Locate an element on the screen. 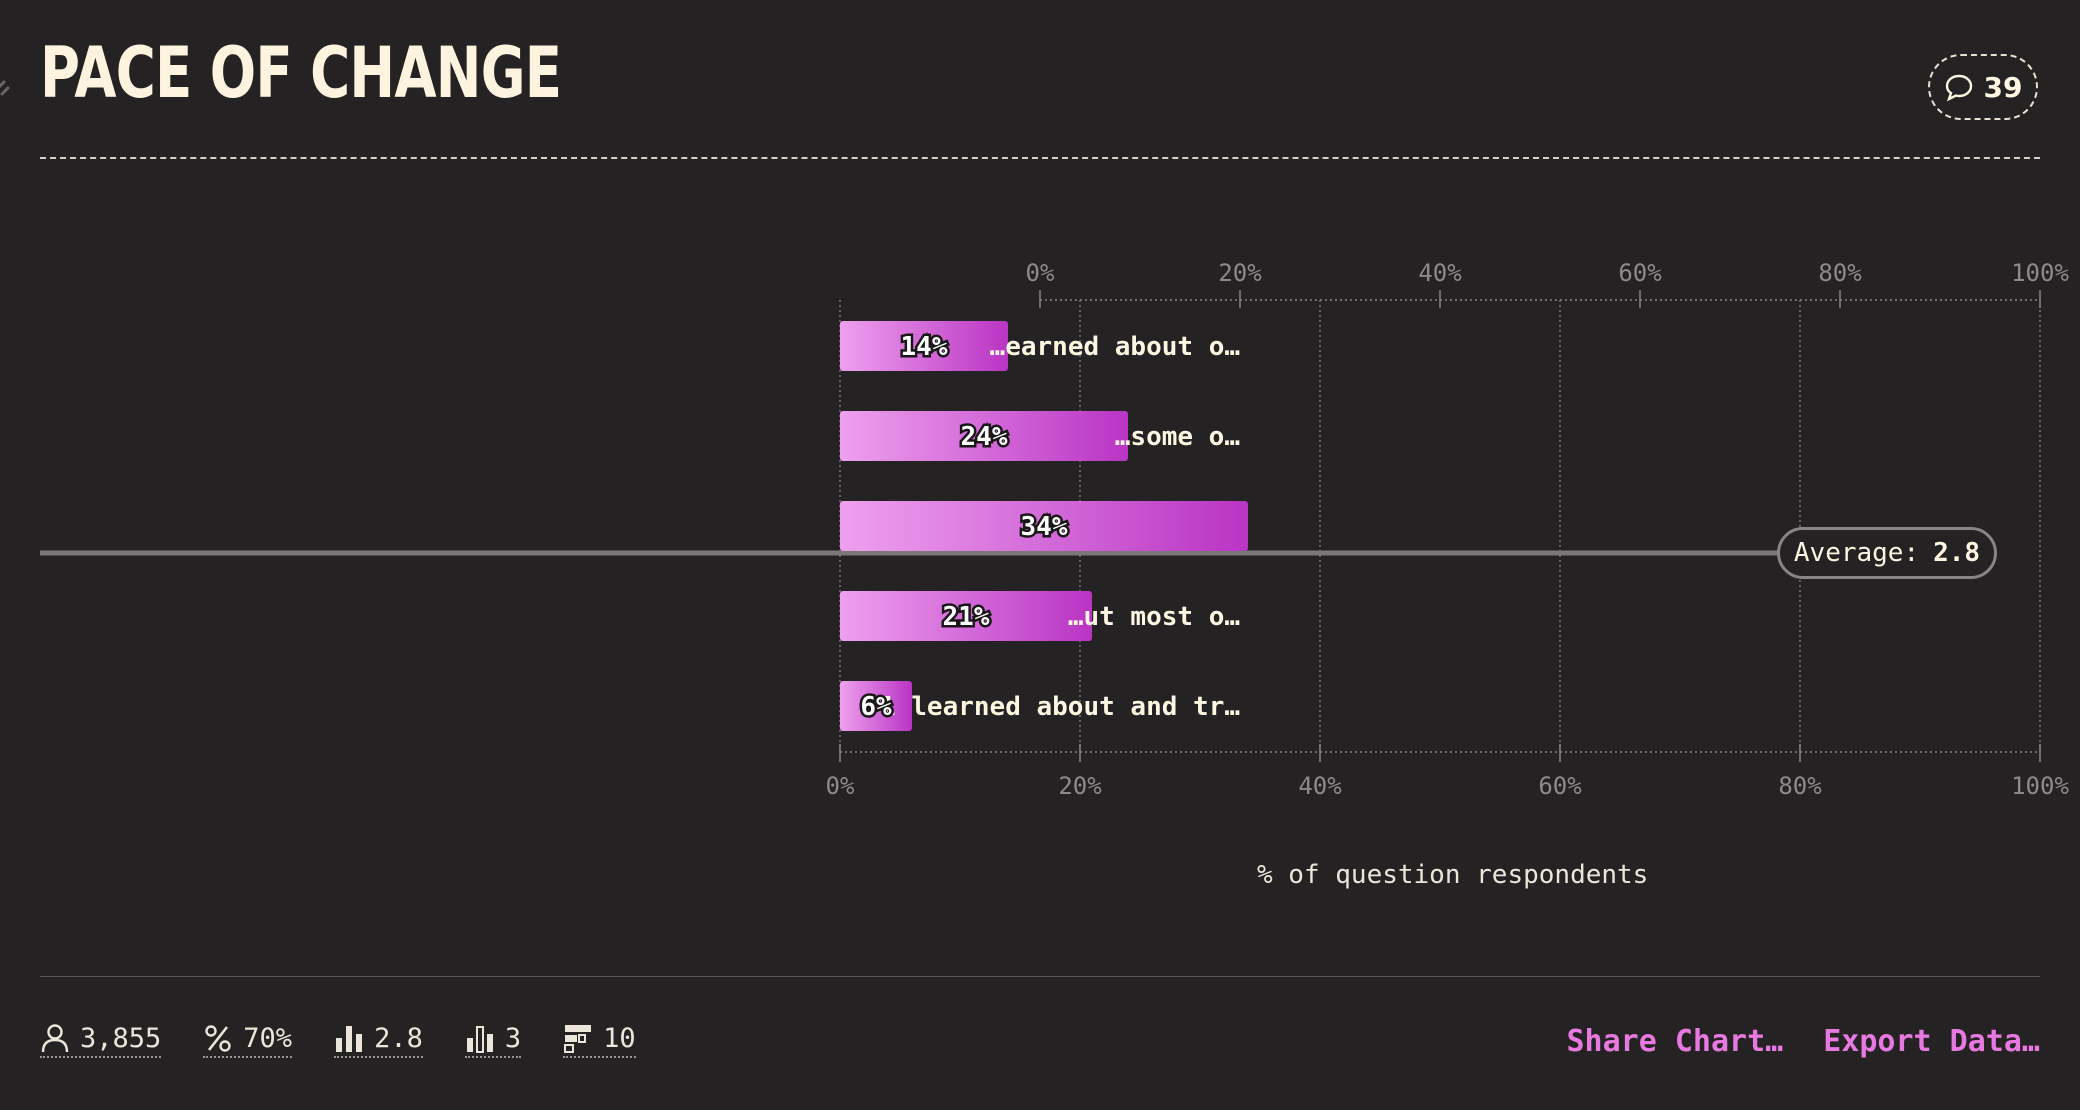 Image resolution: width=2080 pixels, height=1110 pixels. stat-value: 70% is located at coordinates (268, 1038).